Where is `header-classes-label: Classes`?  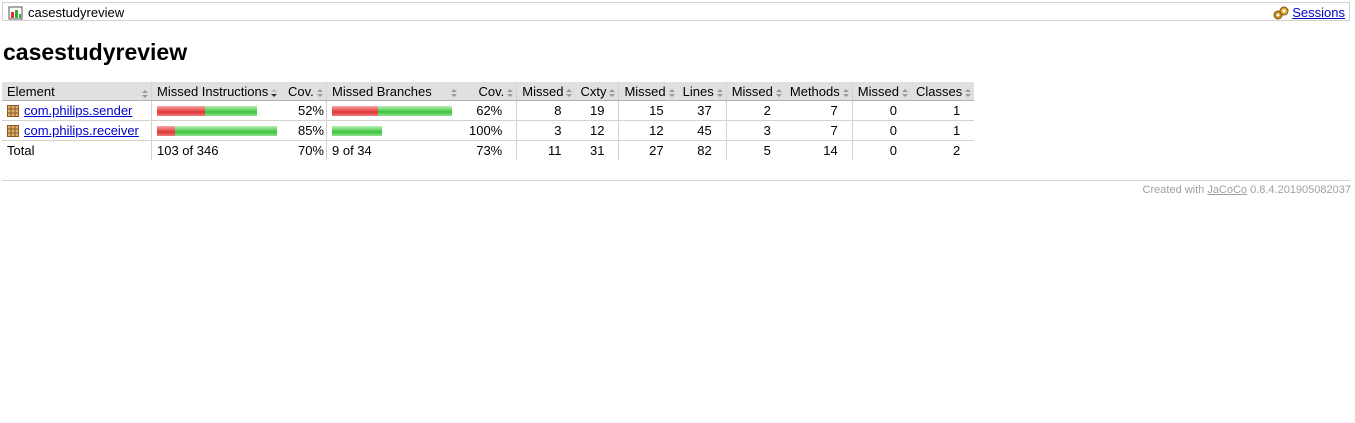
header-classes-label: Classes is located at coordinates (939, 91).